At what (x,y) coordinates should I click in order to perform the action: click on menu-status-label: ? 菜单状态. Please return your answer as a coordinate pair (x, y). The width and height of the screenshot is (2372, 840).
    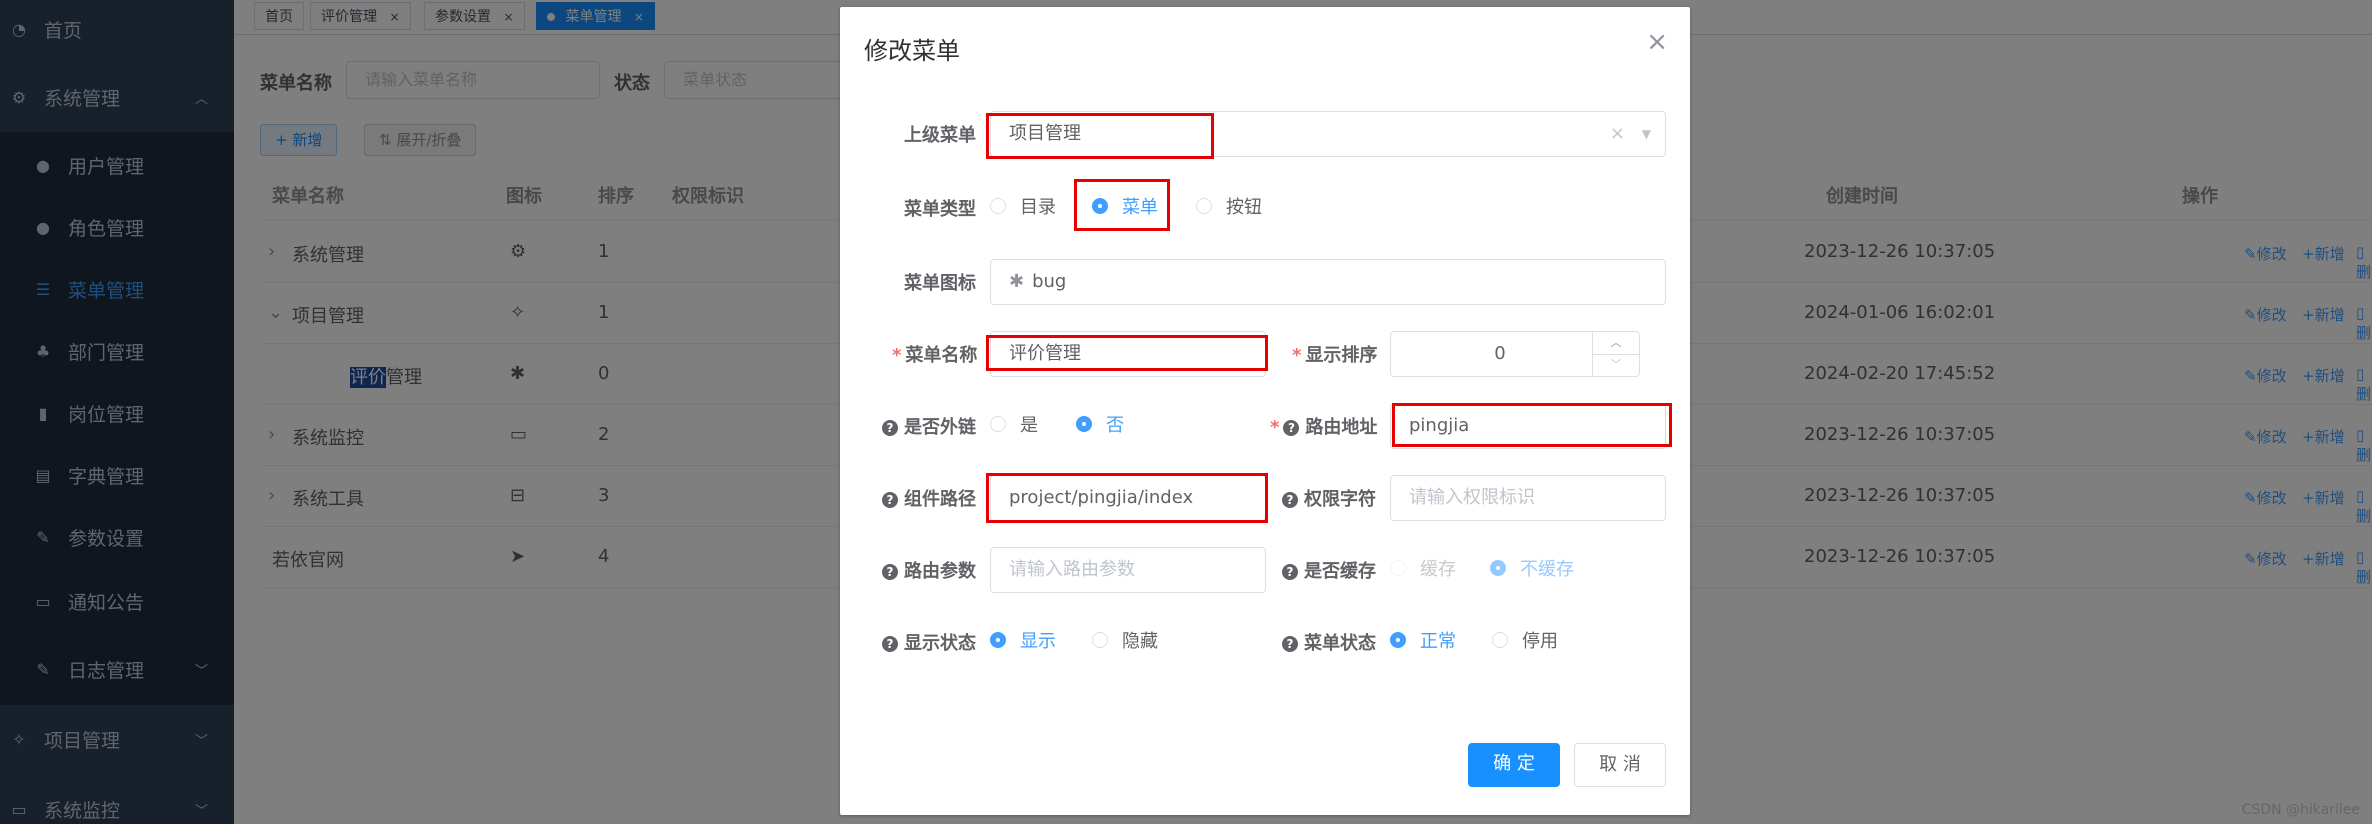
    Looking at the image, I should click on (1329, 642).